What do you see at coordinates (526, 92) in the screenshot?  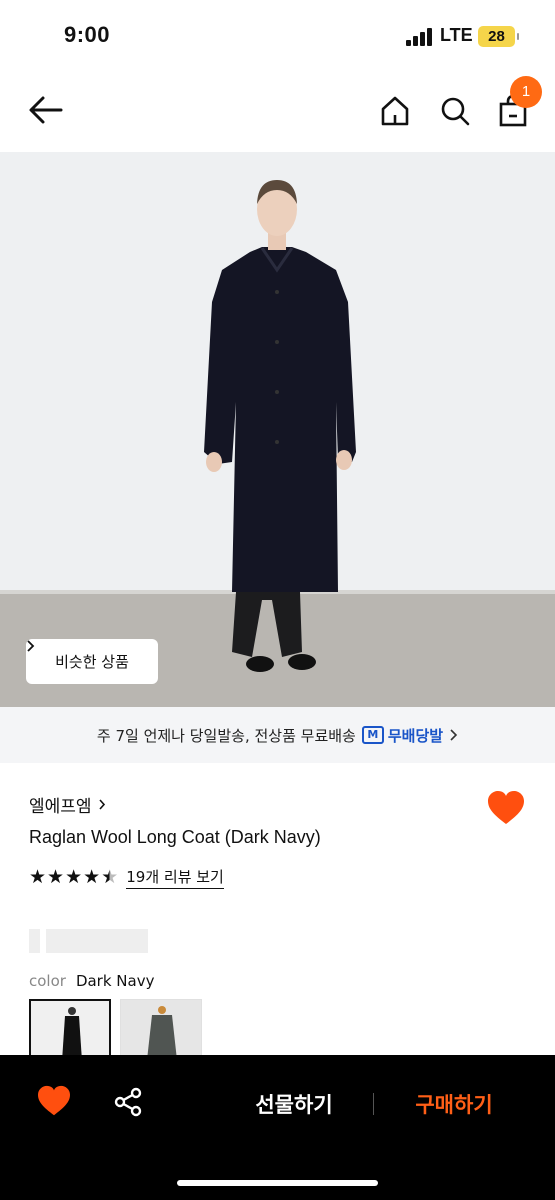 I see `cart-count-badge: 1` at bounding box center [526, 92].